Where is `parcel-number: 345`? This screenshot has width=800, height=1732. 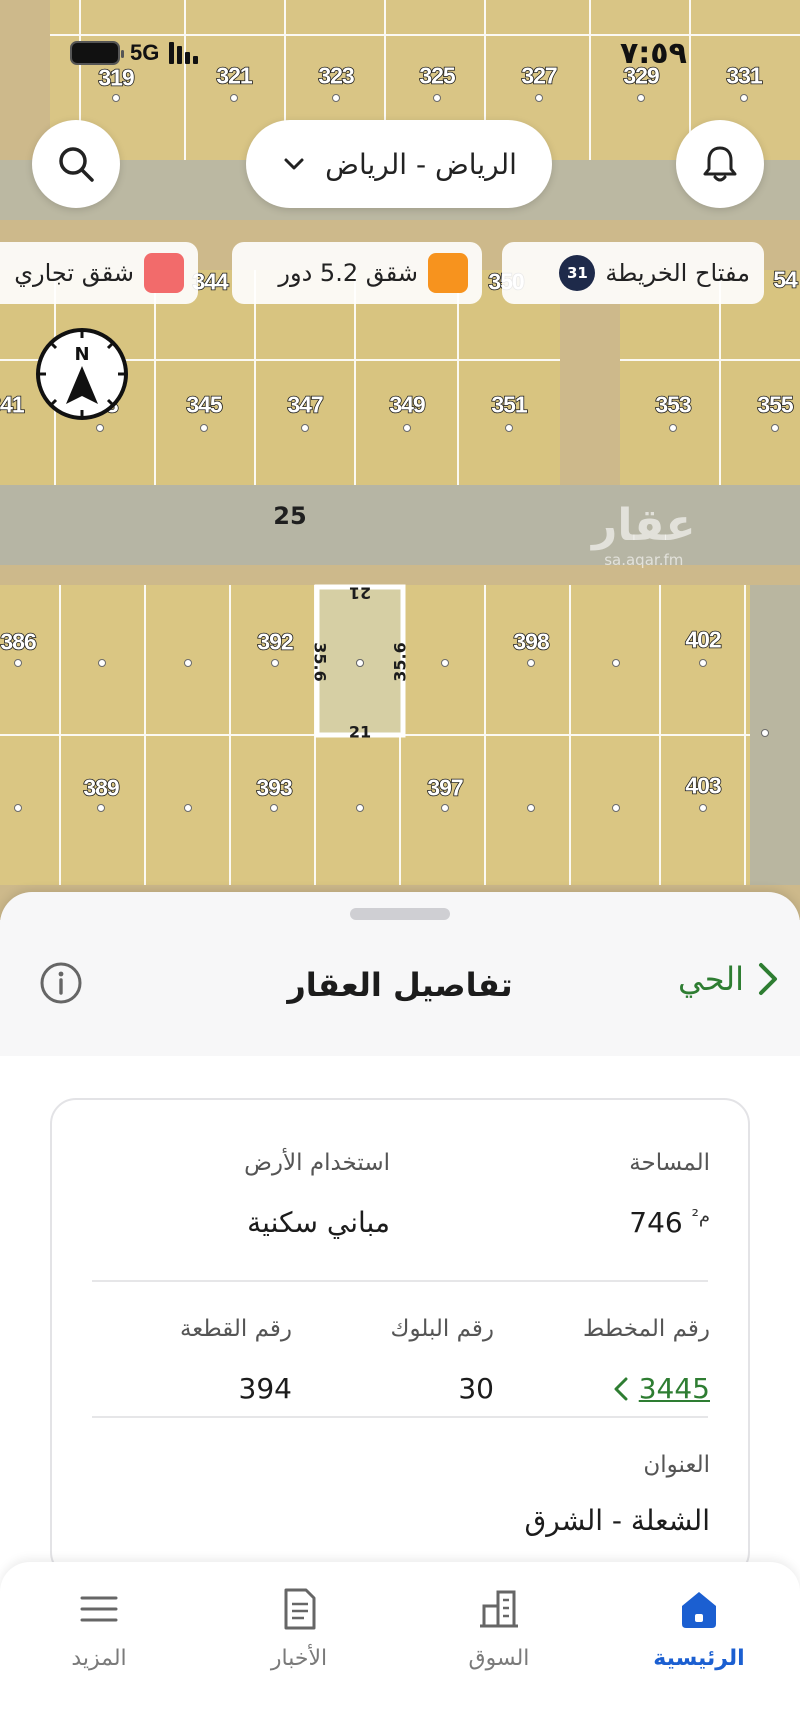 parcel-number: 345 is located at coordinates (205, 405).